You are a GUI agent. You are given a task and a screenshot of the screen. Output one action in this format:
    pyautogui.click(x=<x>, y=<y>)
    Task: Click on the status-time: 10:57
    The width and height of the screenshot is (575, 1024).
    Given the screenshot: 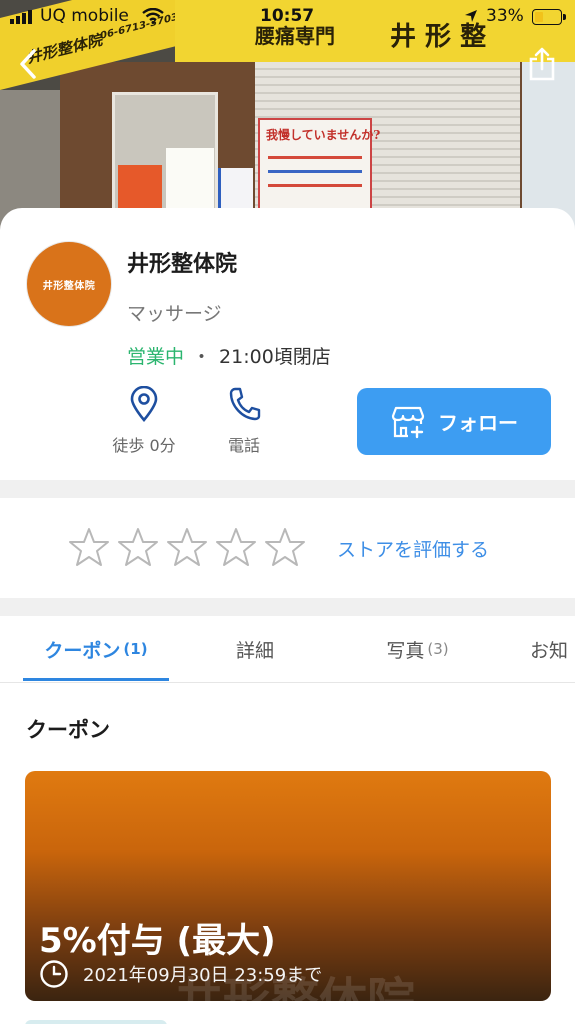 What is the action you would take?
    pyautogui.click(x=287, y=16)
    